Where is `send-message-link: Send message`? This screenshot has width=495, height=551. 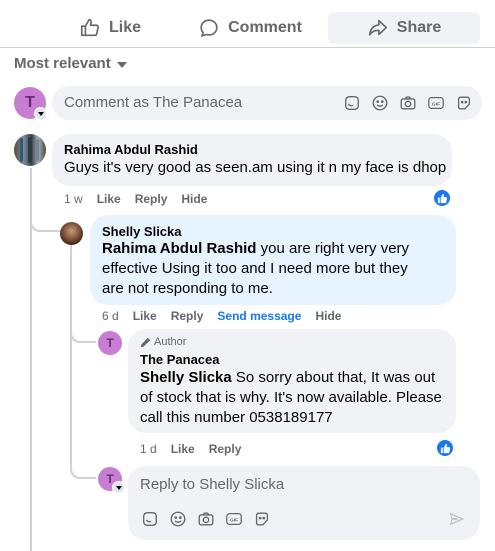 send-message-link: Send message is located at coordinates (259, 316).